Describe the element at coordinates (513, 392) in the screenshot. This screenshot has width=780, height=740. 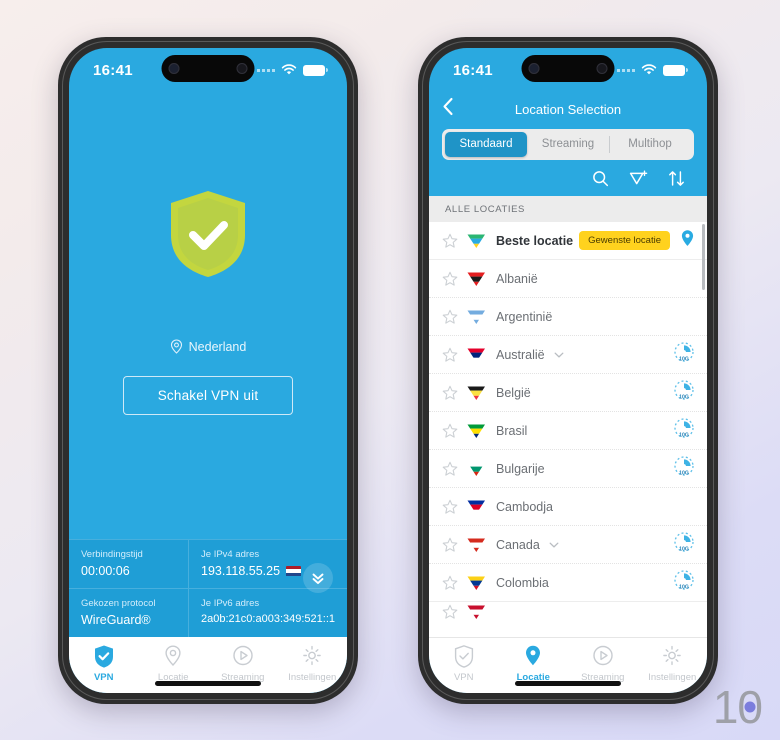
I see `location-name: België` at that location.